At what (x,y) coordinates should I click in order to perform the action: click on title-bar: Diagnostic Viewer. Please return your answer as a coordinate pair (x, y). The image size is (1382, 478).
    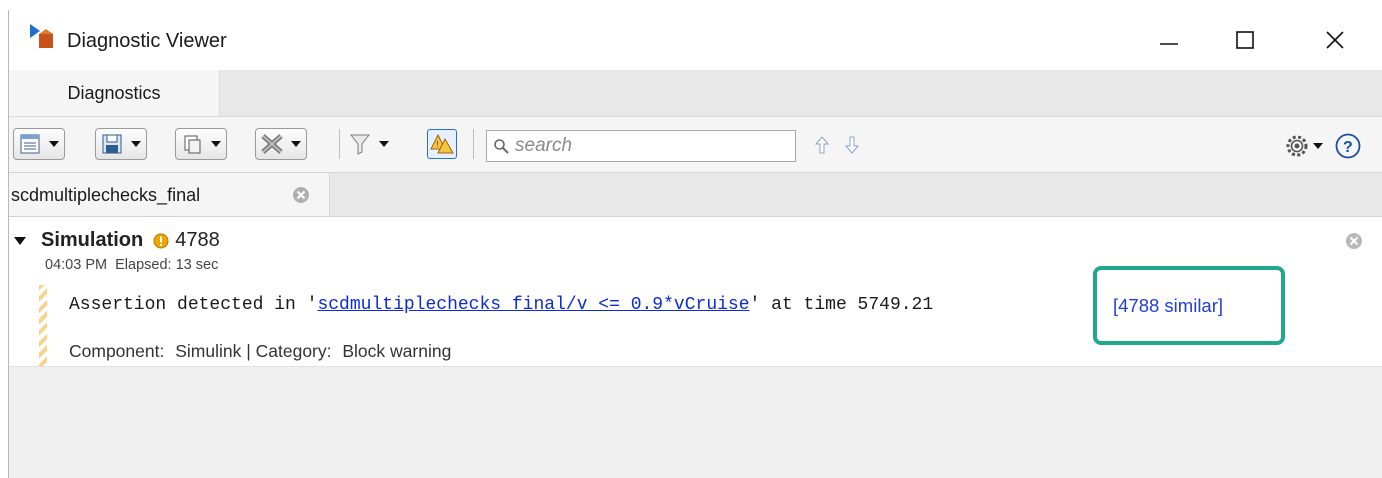
    Looking at the image, I should click on (695, 40).